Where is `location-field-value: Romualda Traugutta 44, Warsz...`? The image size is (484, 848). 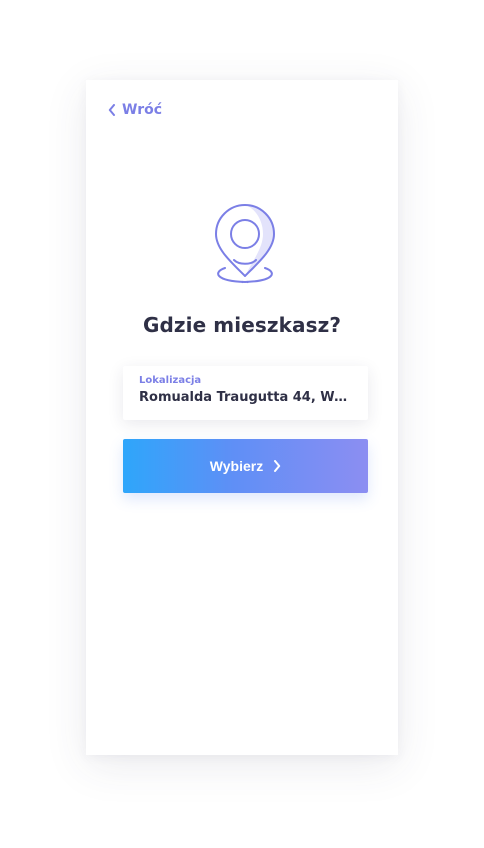
location-field-value: Romualda Traugutta 44, Warsz... is located at coordinates (245, 397).